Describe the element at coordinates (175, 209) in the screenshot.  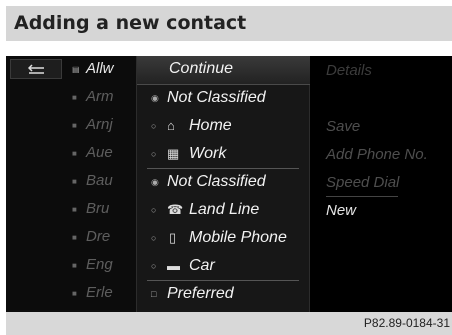
I see `landline-phone-icon: ☎` at that location.